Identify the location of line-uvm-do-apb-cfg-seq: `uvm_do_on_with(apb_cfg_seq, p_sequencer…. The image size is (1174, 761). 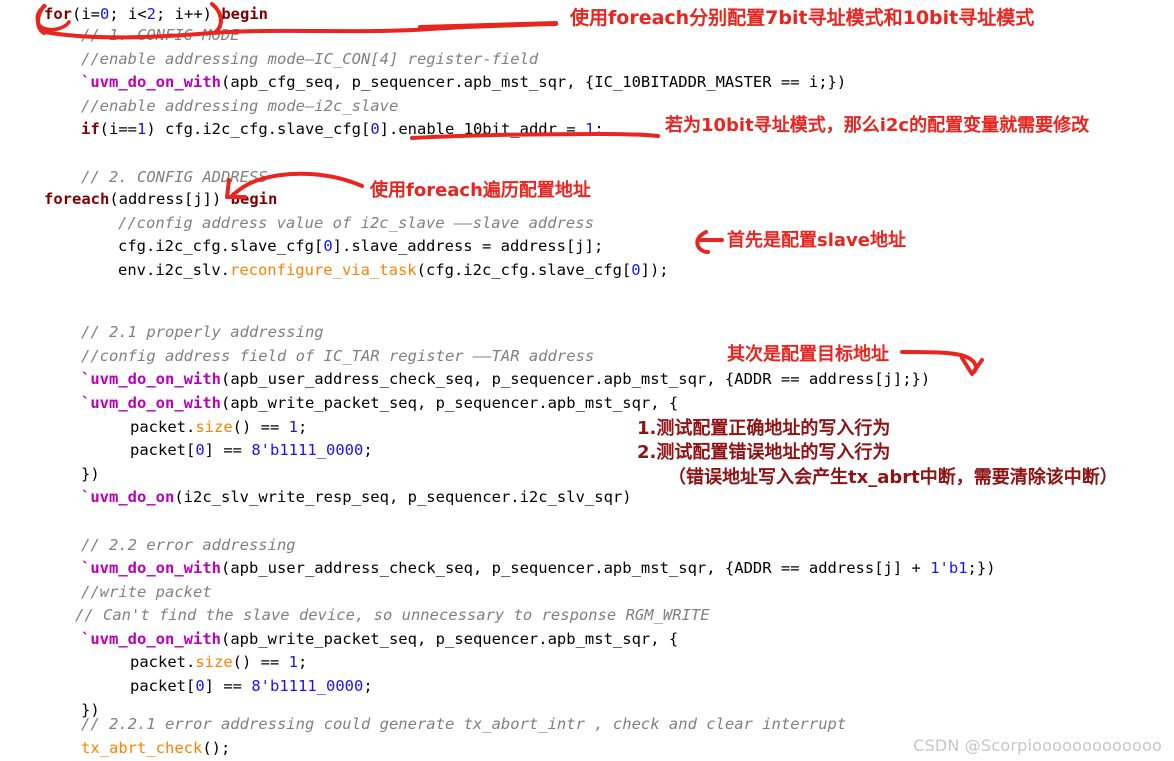
(463, 82).